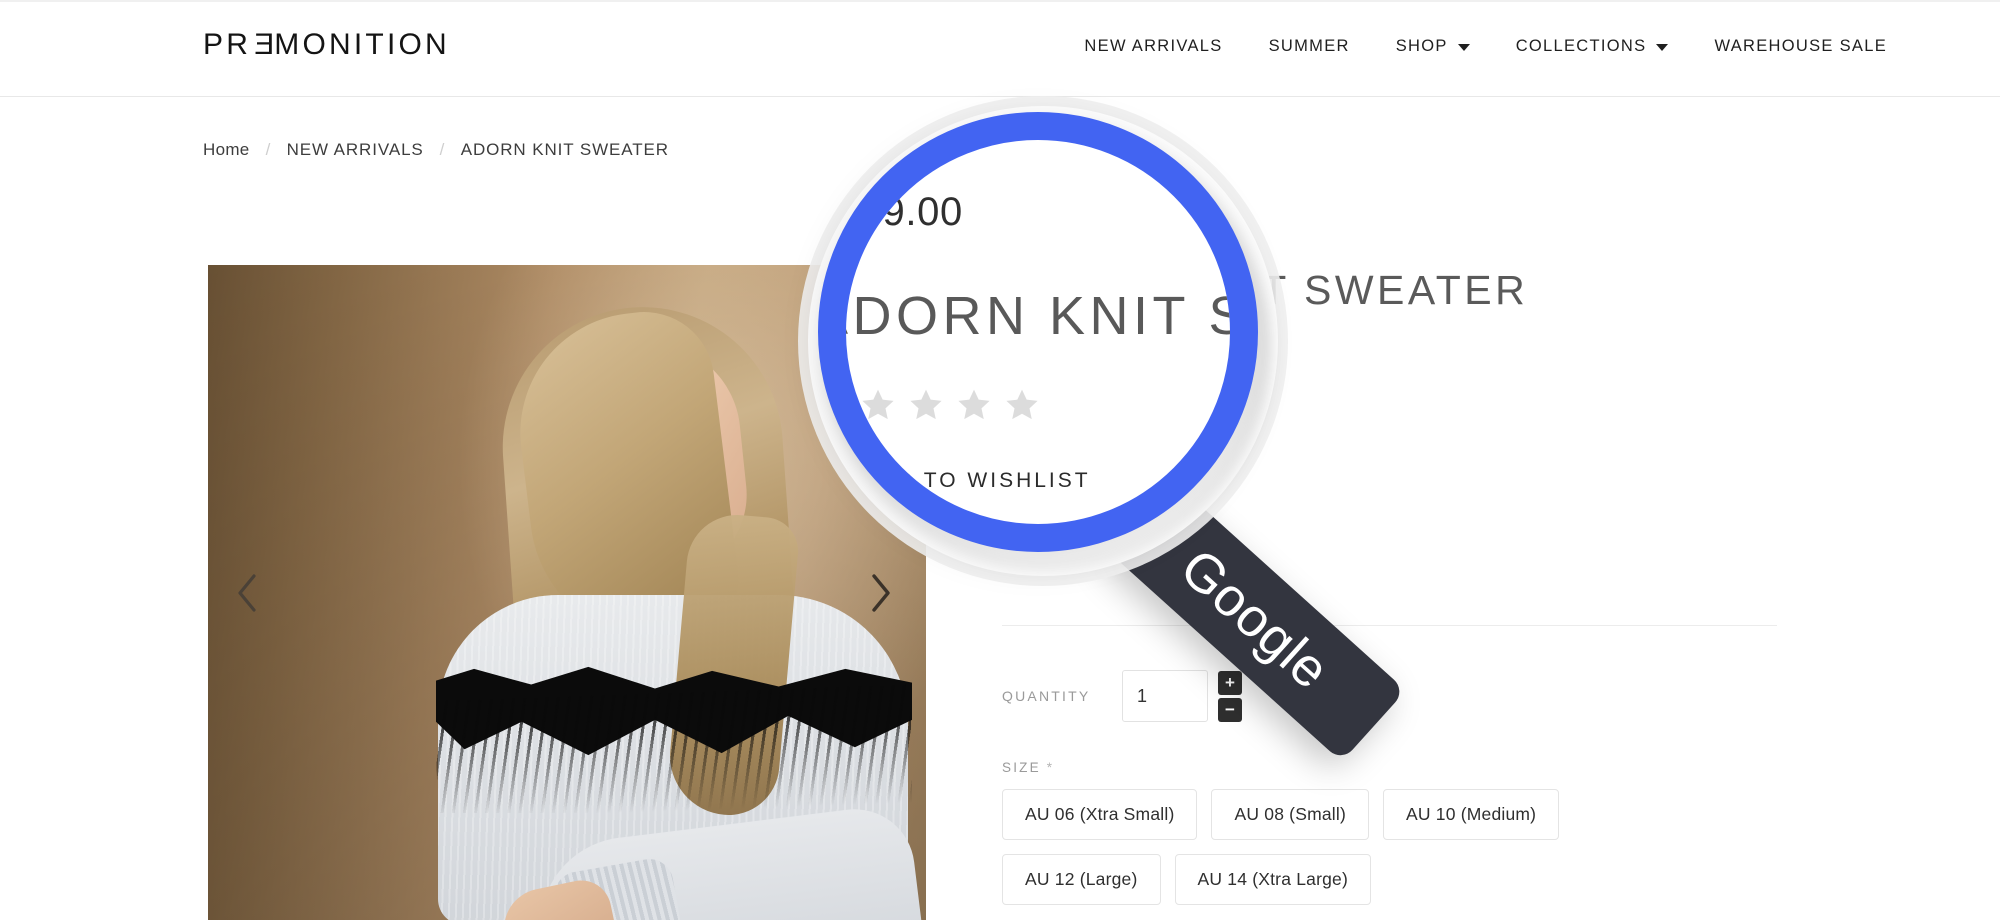  What do you see at coordinates (881, 593) in the screenshot?
I see `gallery-next-arrow-icon` at bounding box center [881, 593].